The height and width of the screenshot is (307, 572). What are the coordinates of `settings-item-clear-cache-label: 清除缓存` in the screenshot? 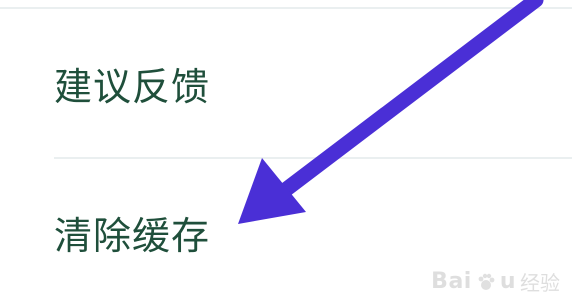 It's located at (132, 236).